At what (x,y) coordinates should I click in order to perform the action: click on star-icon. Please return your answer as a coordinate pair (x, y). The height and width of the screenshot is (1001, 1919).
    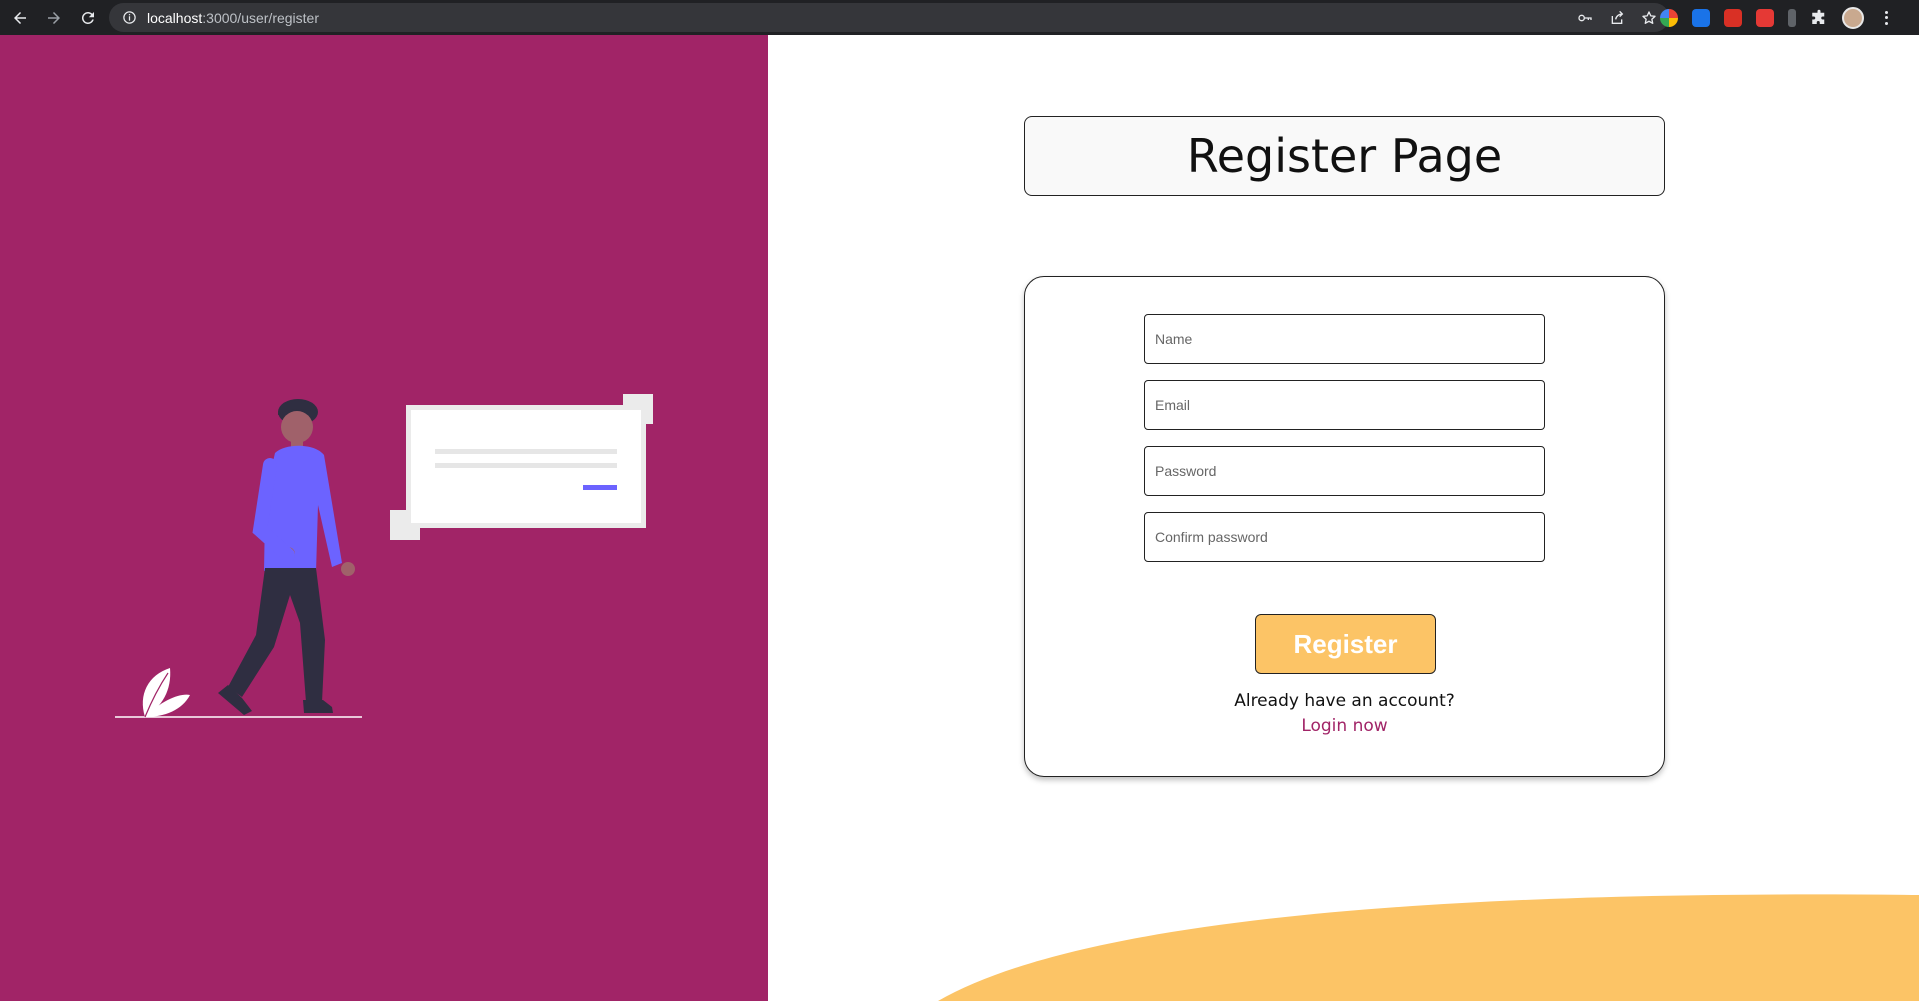
    Looking at the image, I should click on (1649, 18).